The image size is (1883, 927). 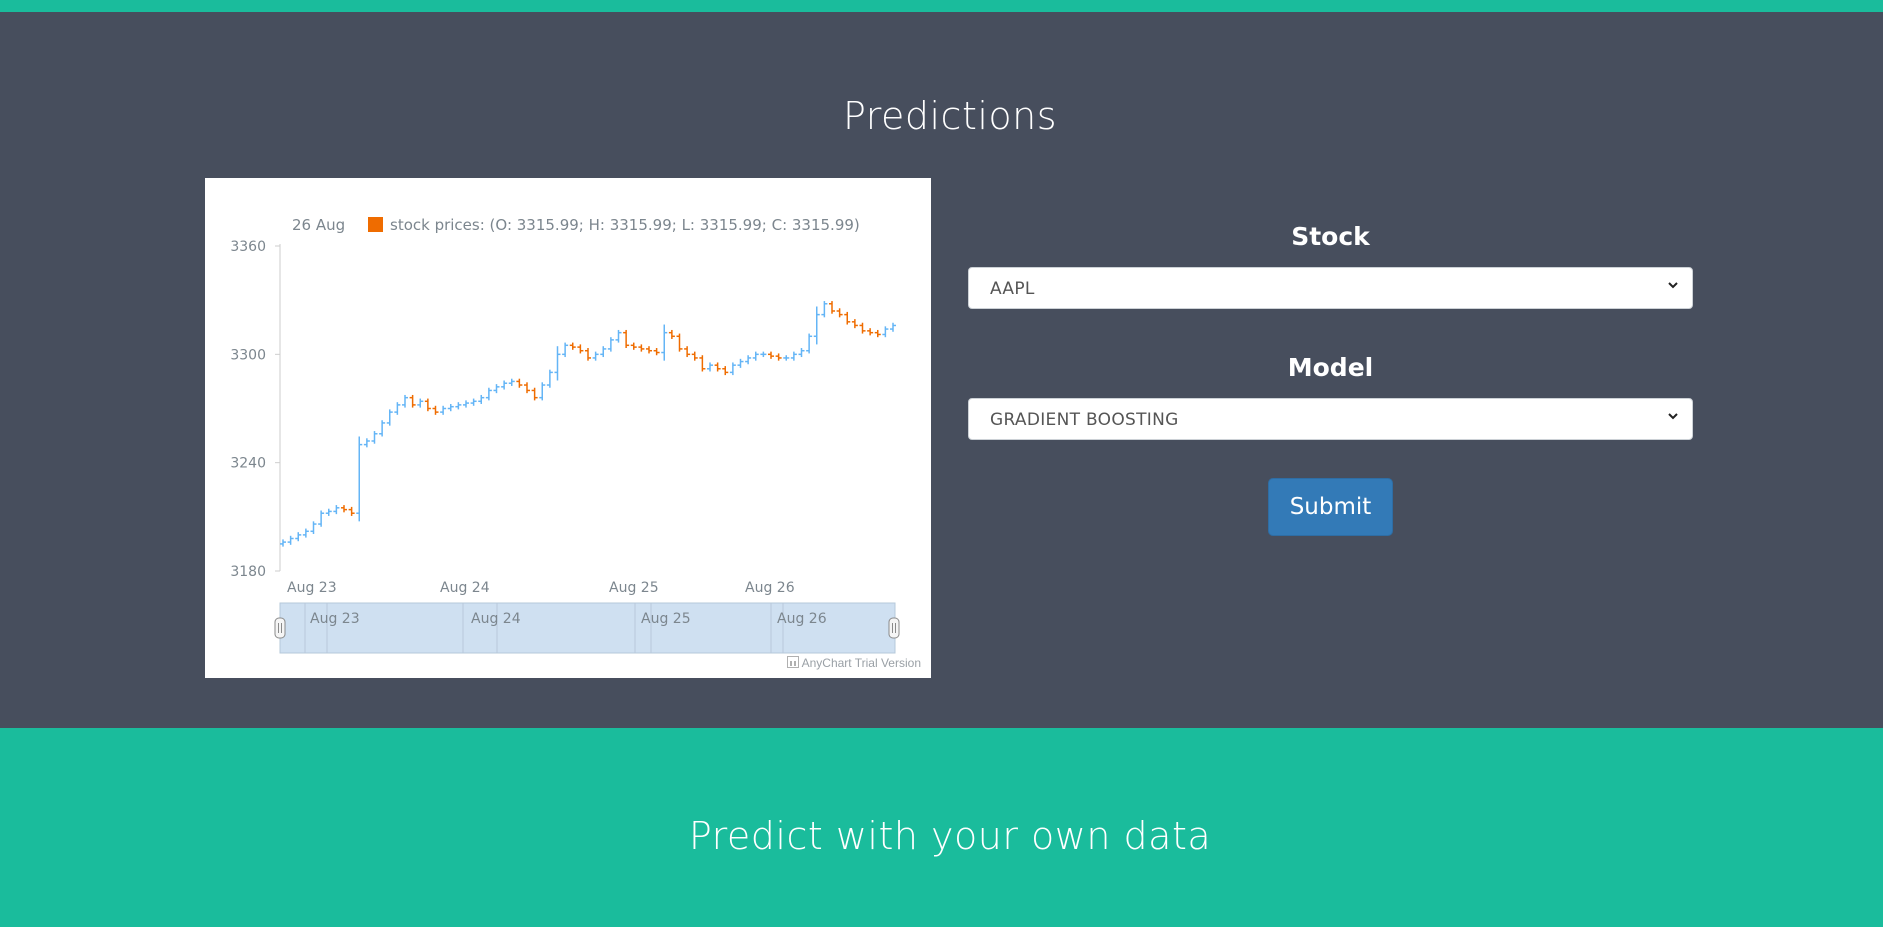 What do you see at coordinates (1330, 288) in the screenshot?
I see `stock-select: AAPL` at bounding box center [1330, 288].